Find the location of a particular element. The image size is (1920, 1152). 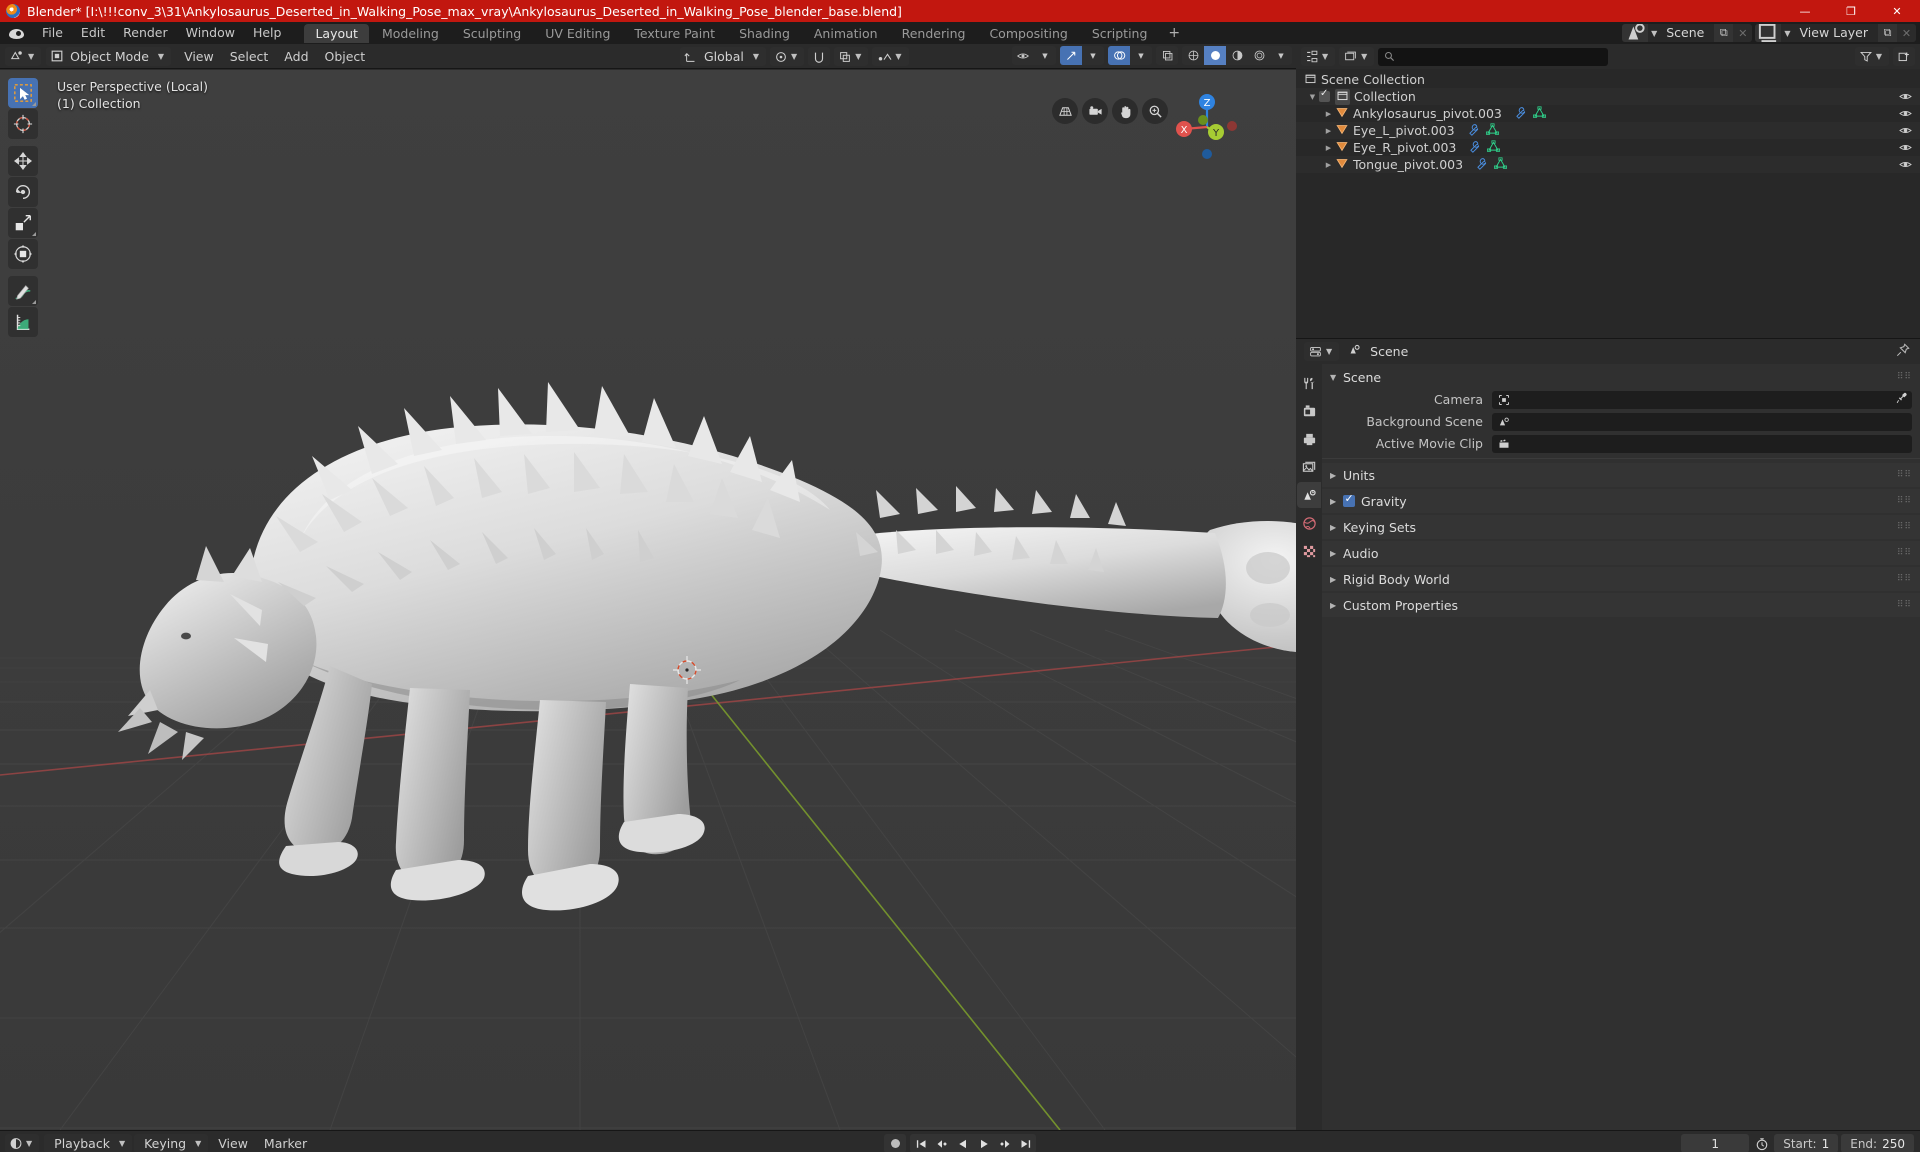

snap-target-selector: ▼ is located at coordinates (851, 56).